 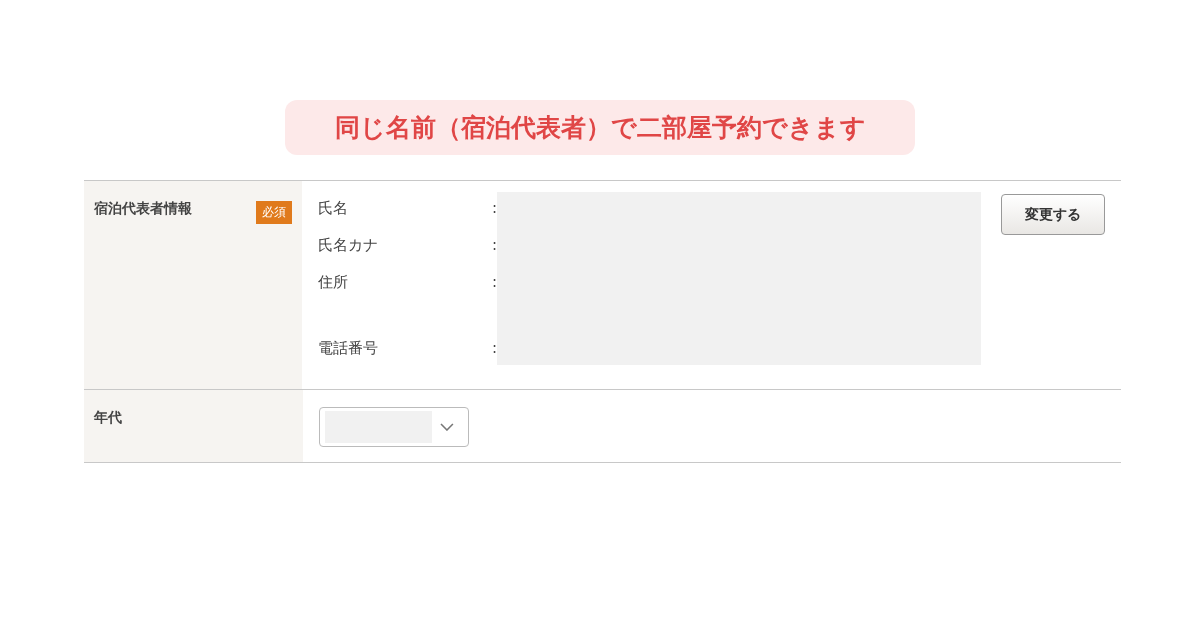 I want to click on field-label: 年代, so click(x=108, y=418).